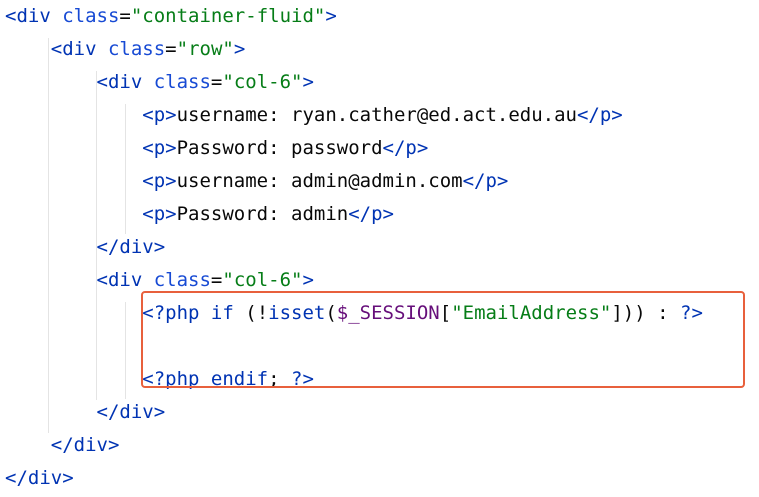  I want to click on code-line: <p>username: admin@admin.com</p>, so click(256, 181).